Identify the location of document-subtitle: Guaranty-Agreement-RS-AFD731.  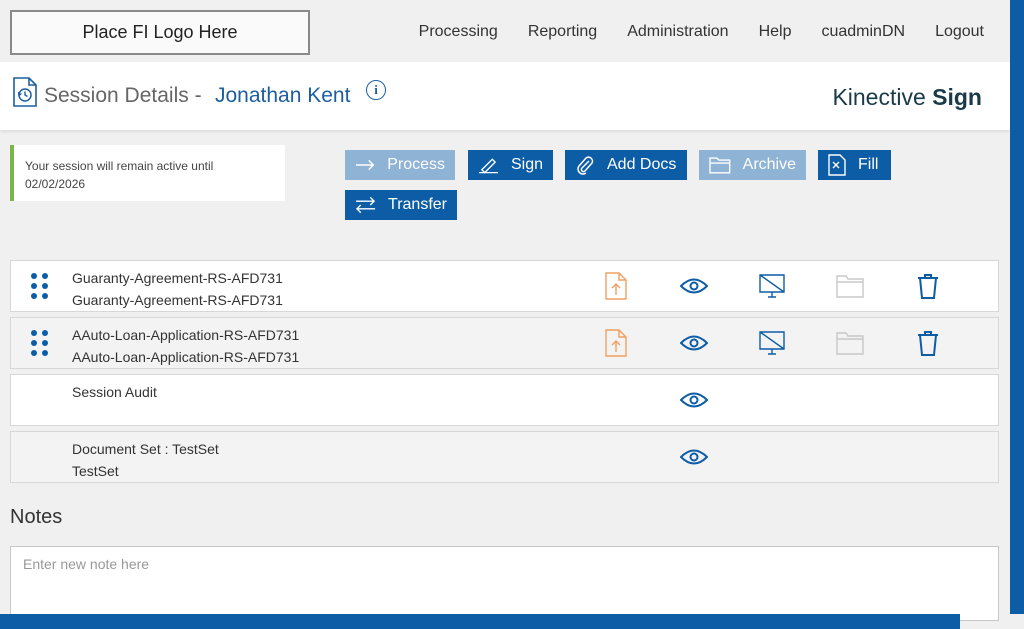
(177, 300).